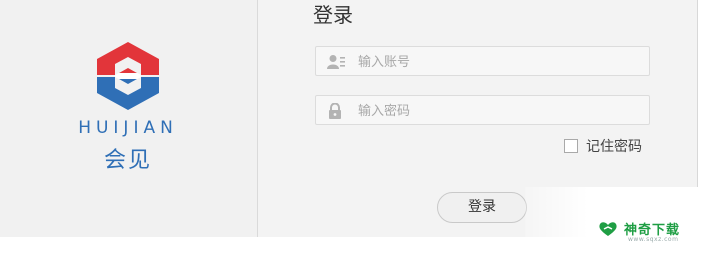  What do you see at coordinates (571, 146) in the screenshot?
I see `remember-checkbox` at bounding box center [571, 146].